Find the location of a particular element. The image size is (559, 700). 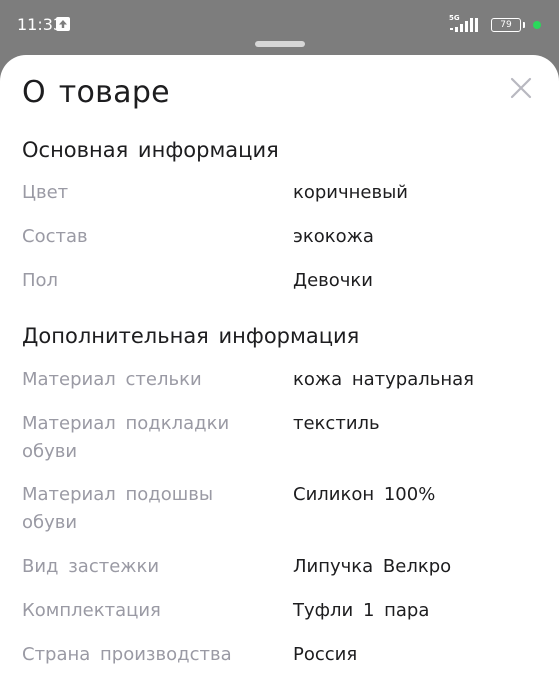

row-label-fastener-type: Вид застежки is located at coordinates (91, 566).